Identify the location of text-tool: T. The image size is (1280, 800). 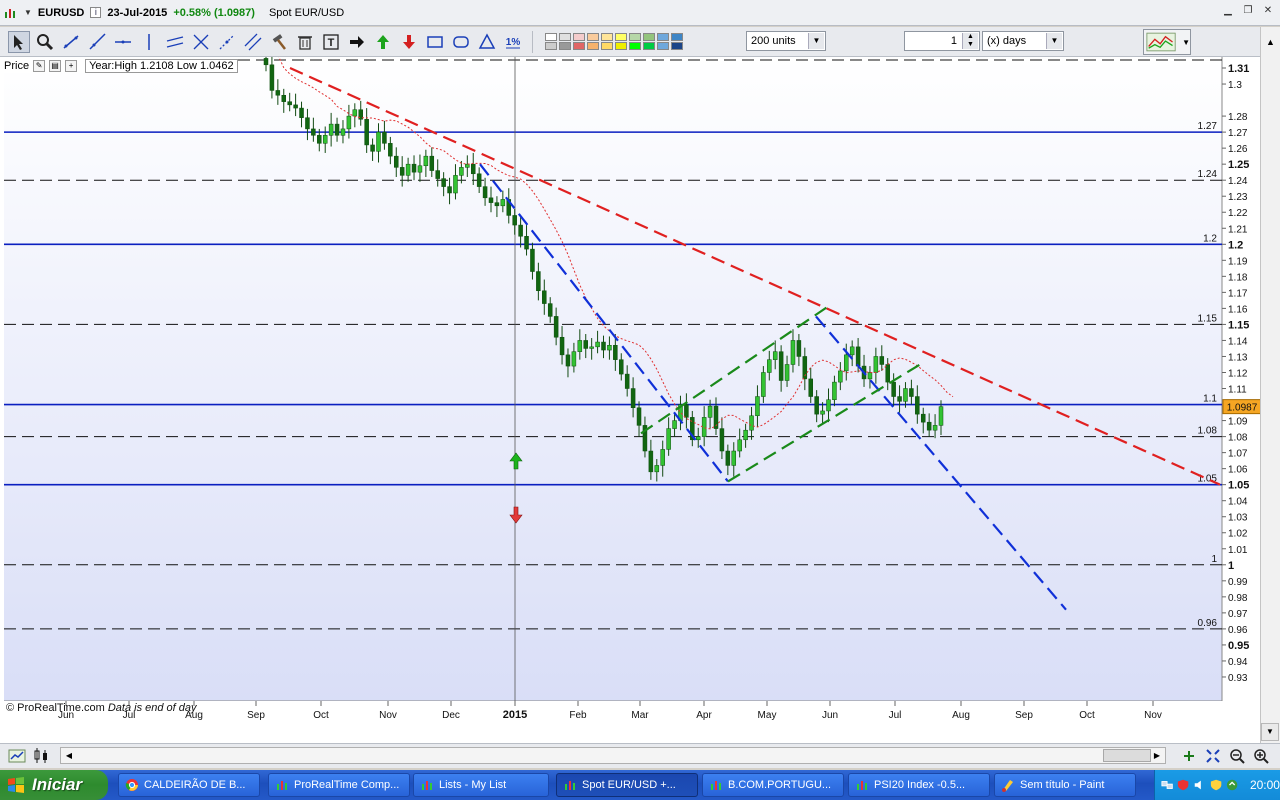
(331, 42).